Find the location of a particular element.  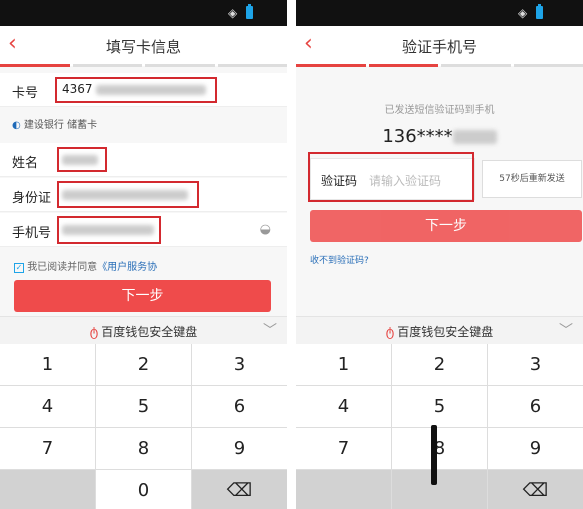

nav-bar: ‹ 填写卡信息 is located at coordinates (143, 46).